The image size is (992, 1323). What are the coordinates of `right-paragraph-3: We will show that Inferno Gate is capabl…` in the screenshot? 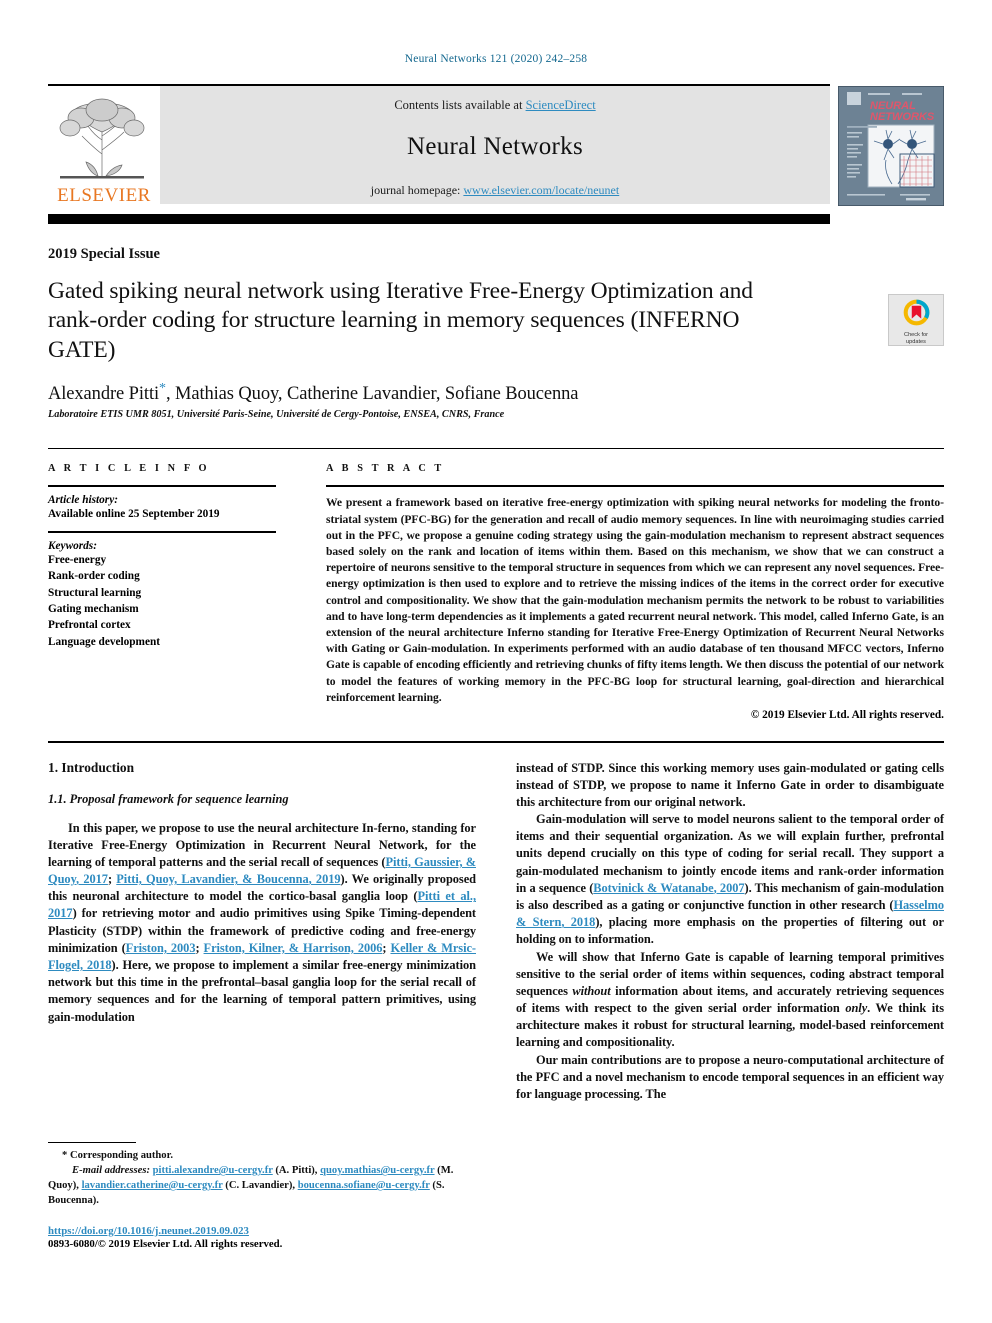 It's located at (730, 1000).